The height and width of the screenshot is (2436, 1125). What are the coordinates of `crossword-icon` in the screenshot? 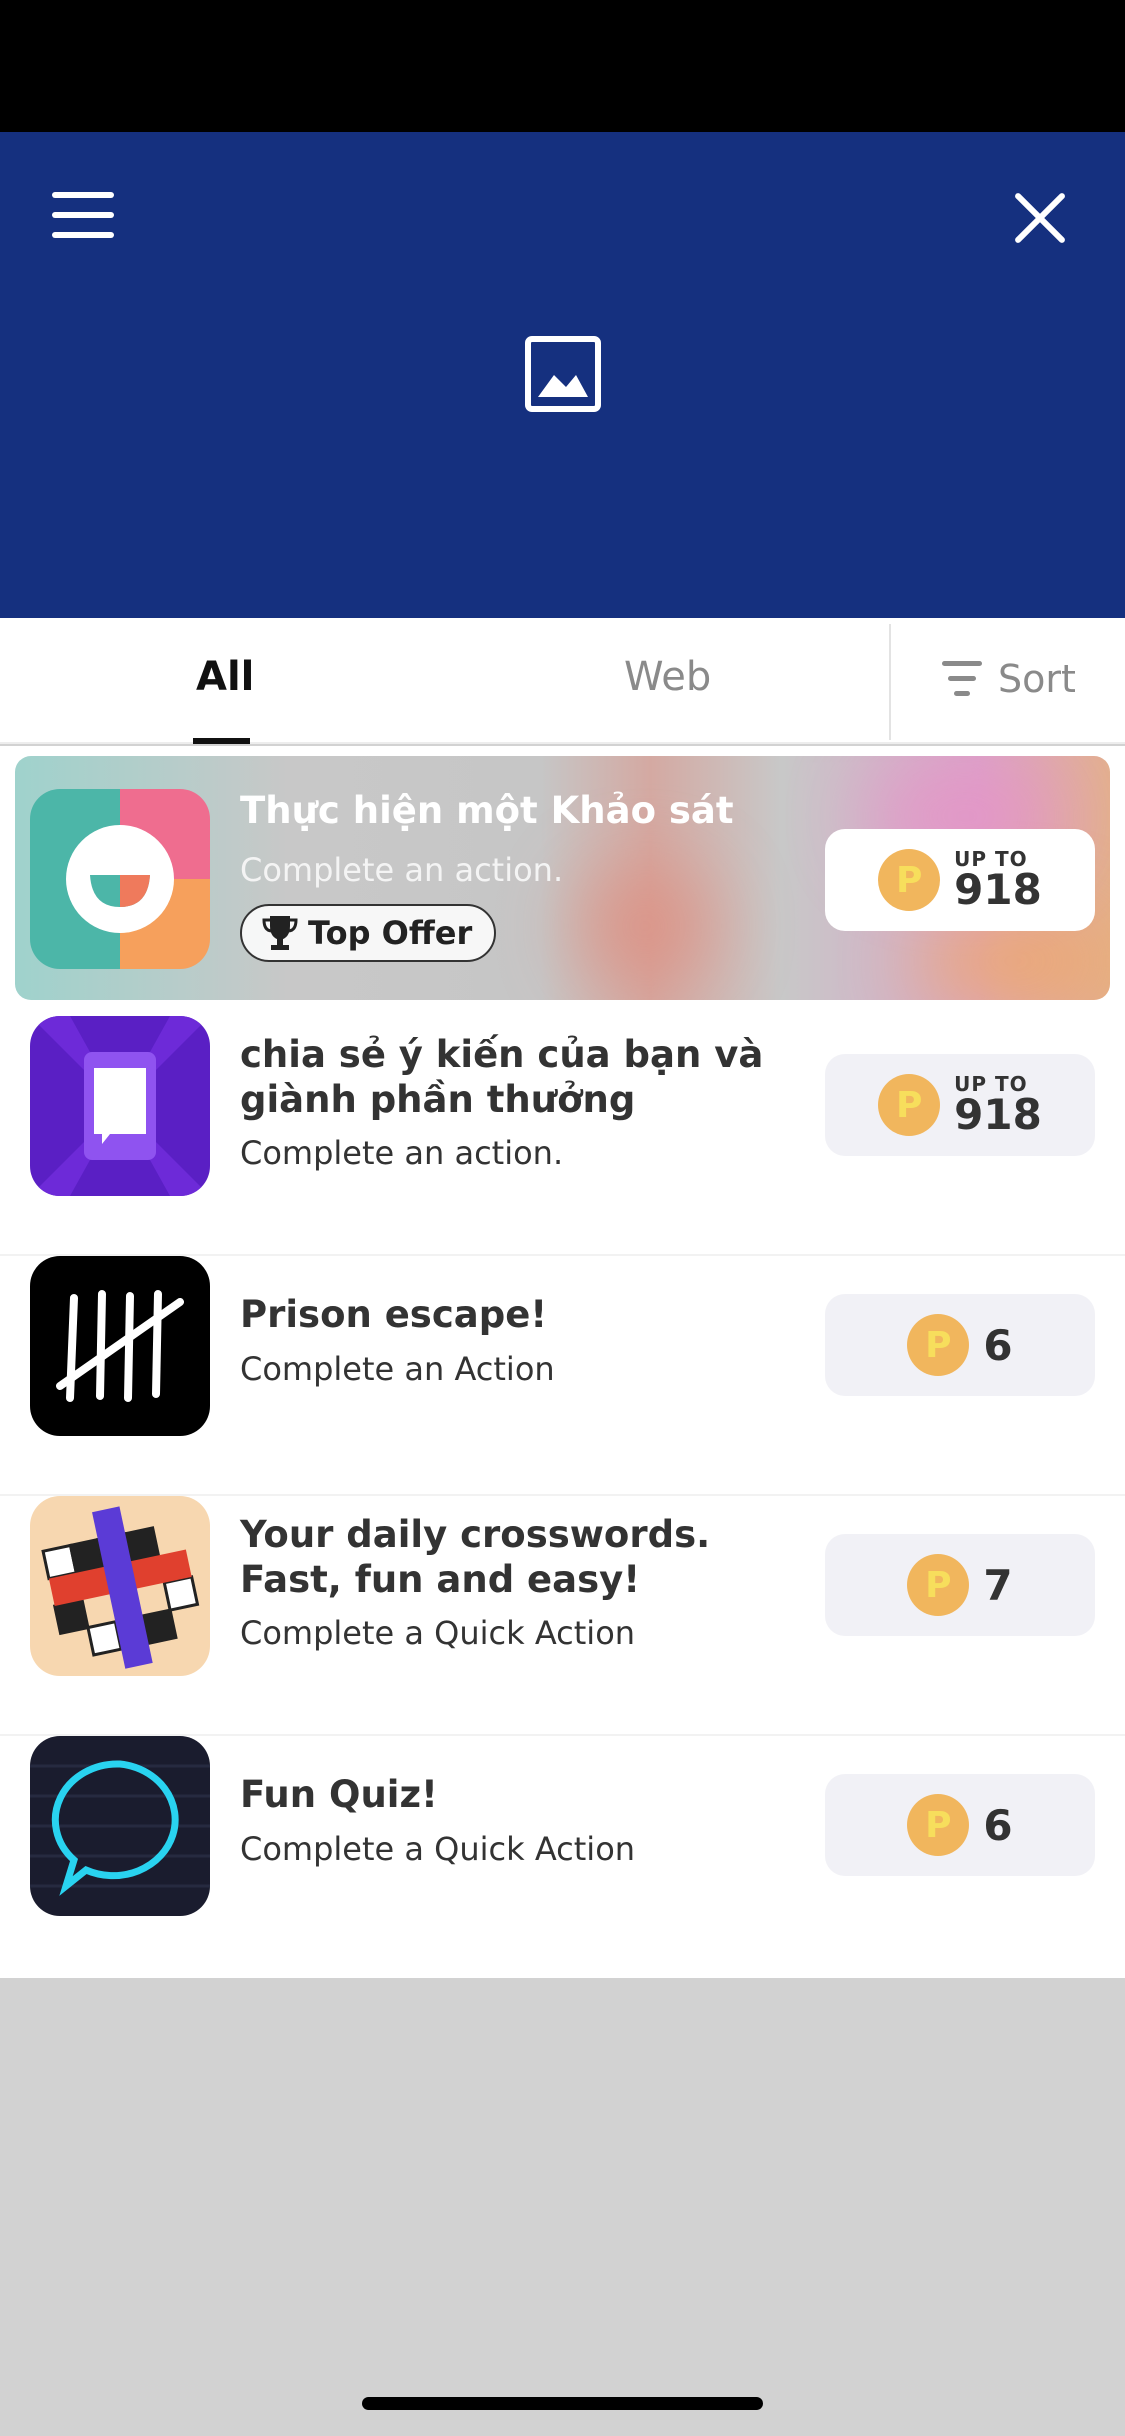 It's located at (120, 1586).